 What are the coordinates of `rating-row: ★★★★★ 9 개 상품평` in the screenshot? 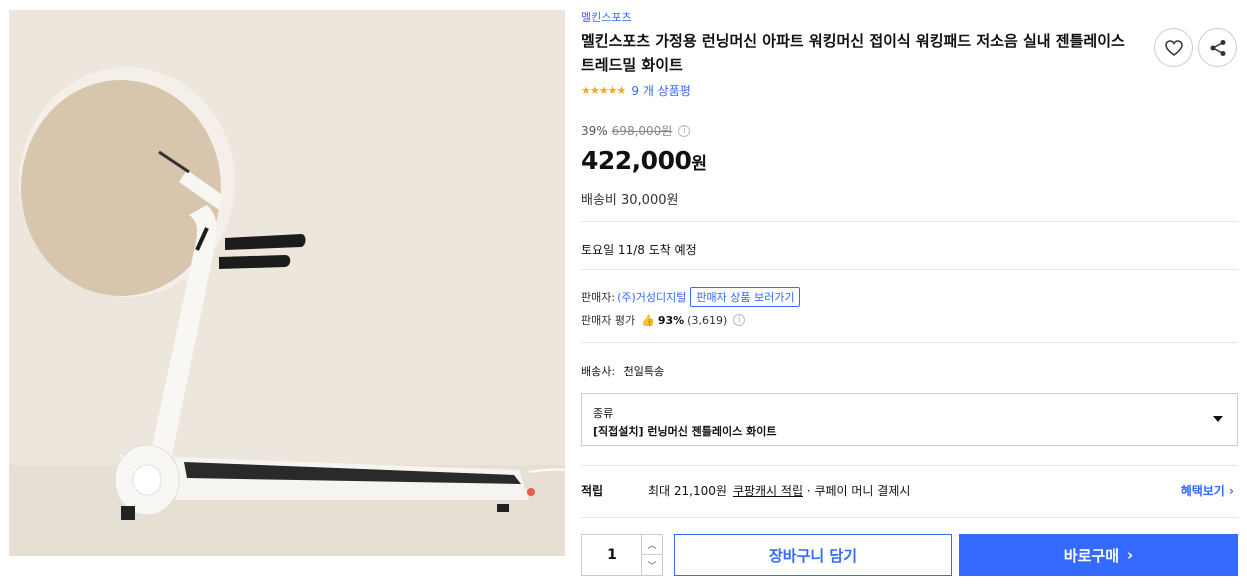 It's located at (636, 90).